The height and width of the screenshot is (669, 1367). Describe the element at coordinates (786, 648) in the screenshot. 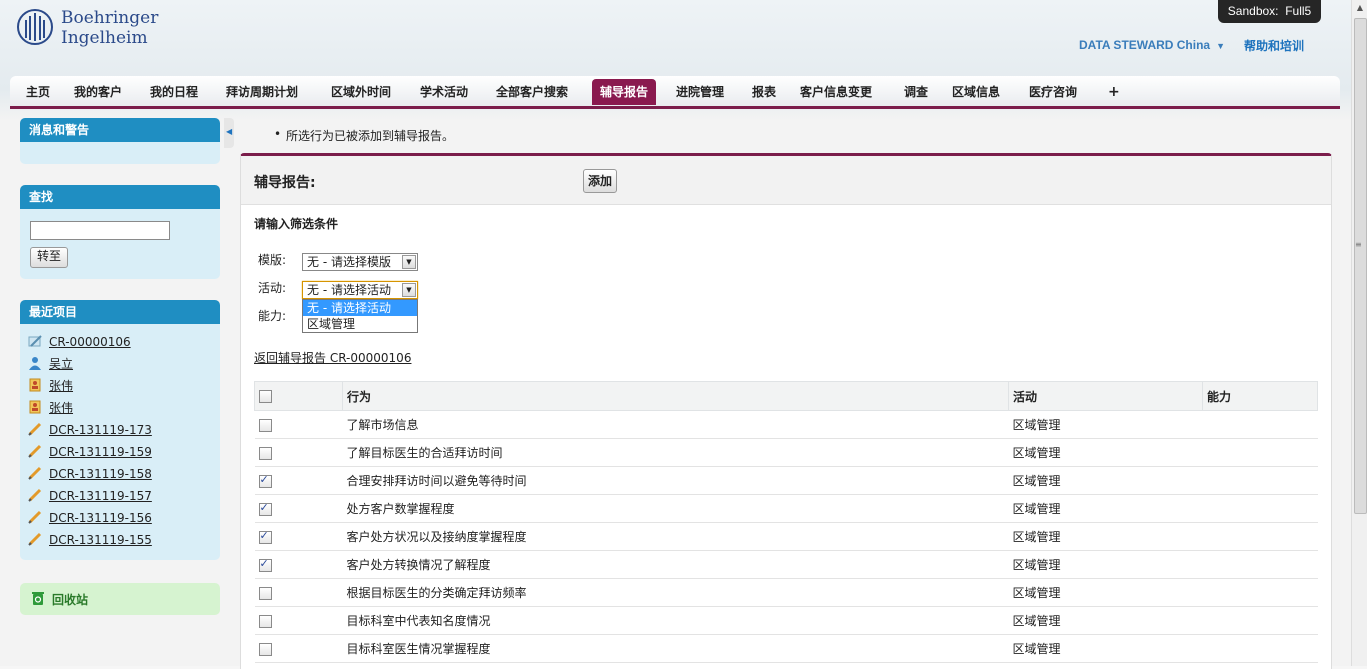

I see `table-row: 目标科室医生情况掌握程度 区域管理` at that location.